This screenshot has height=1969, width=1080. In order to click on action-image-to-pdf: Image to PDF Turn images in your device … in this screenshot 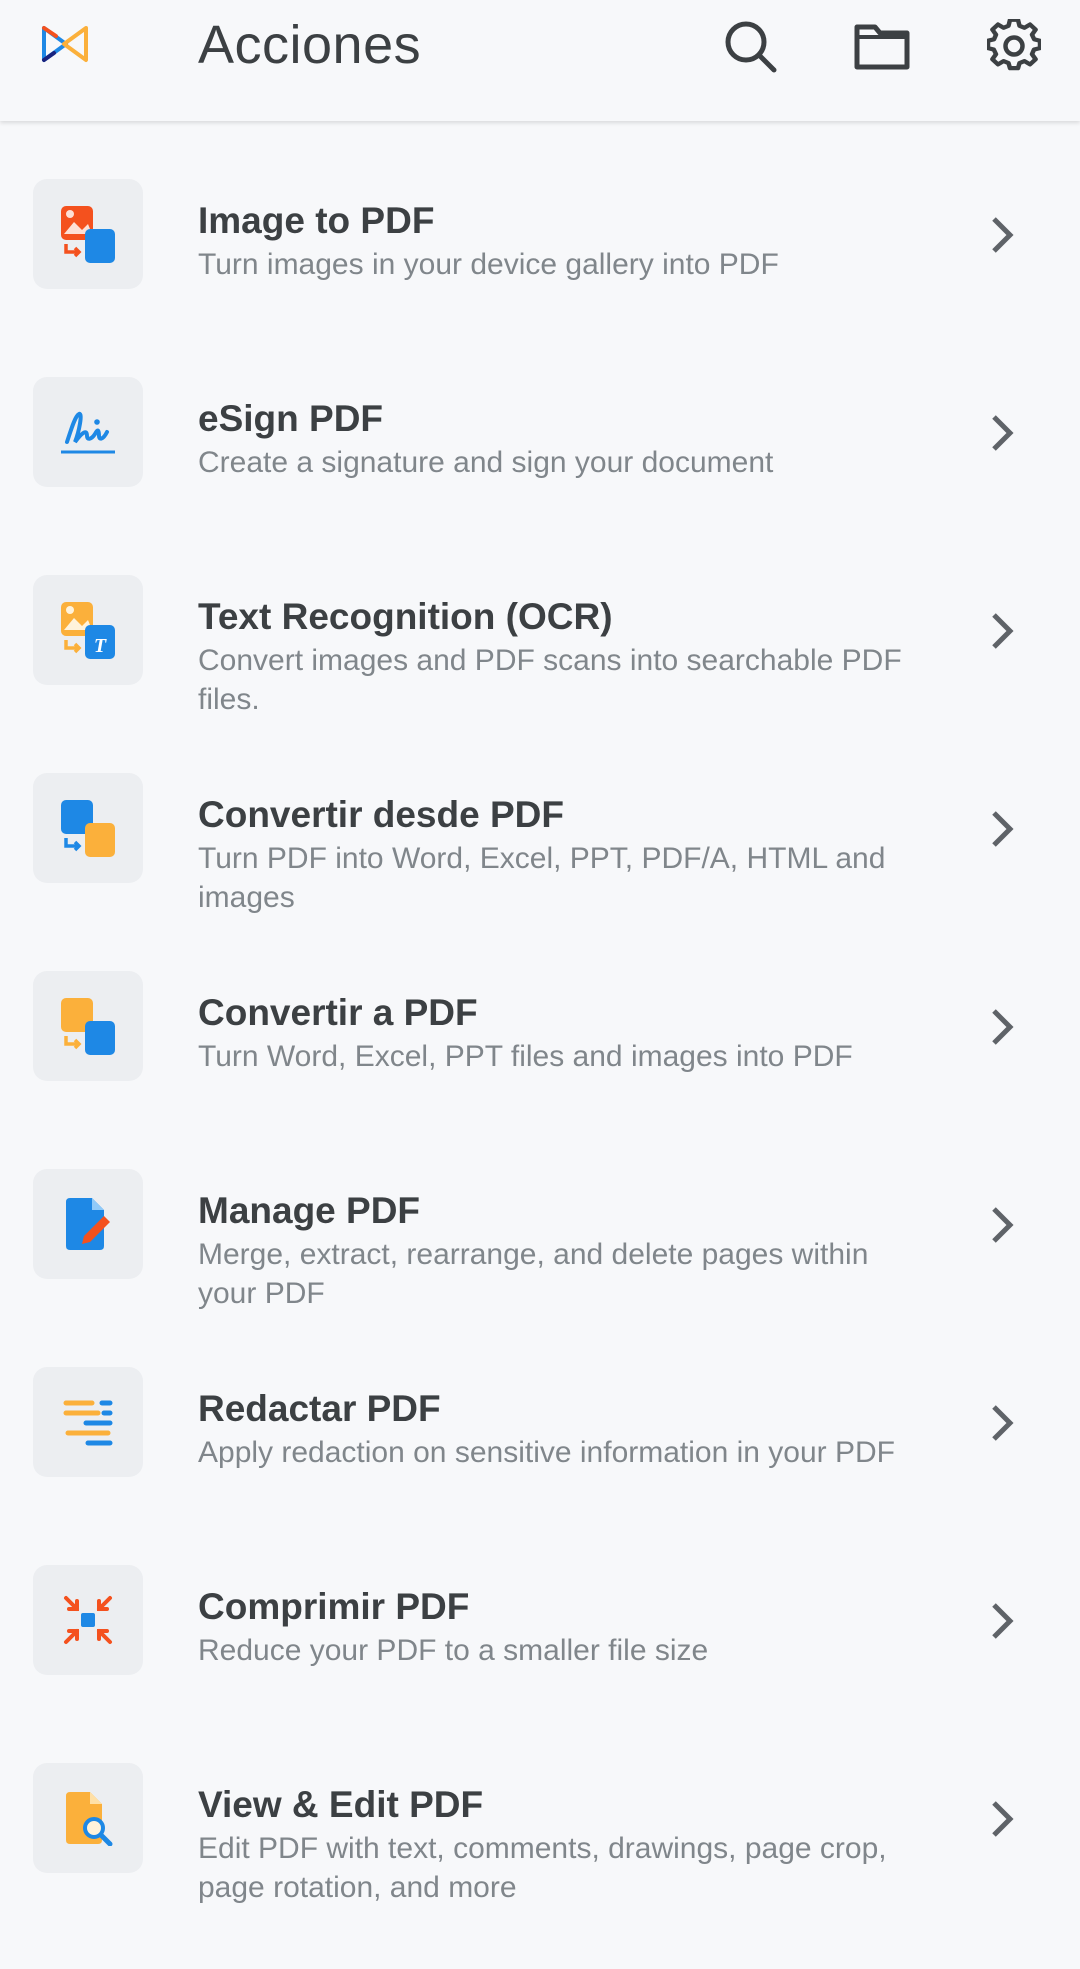, I will do `click(540, 278)`.